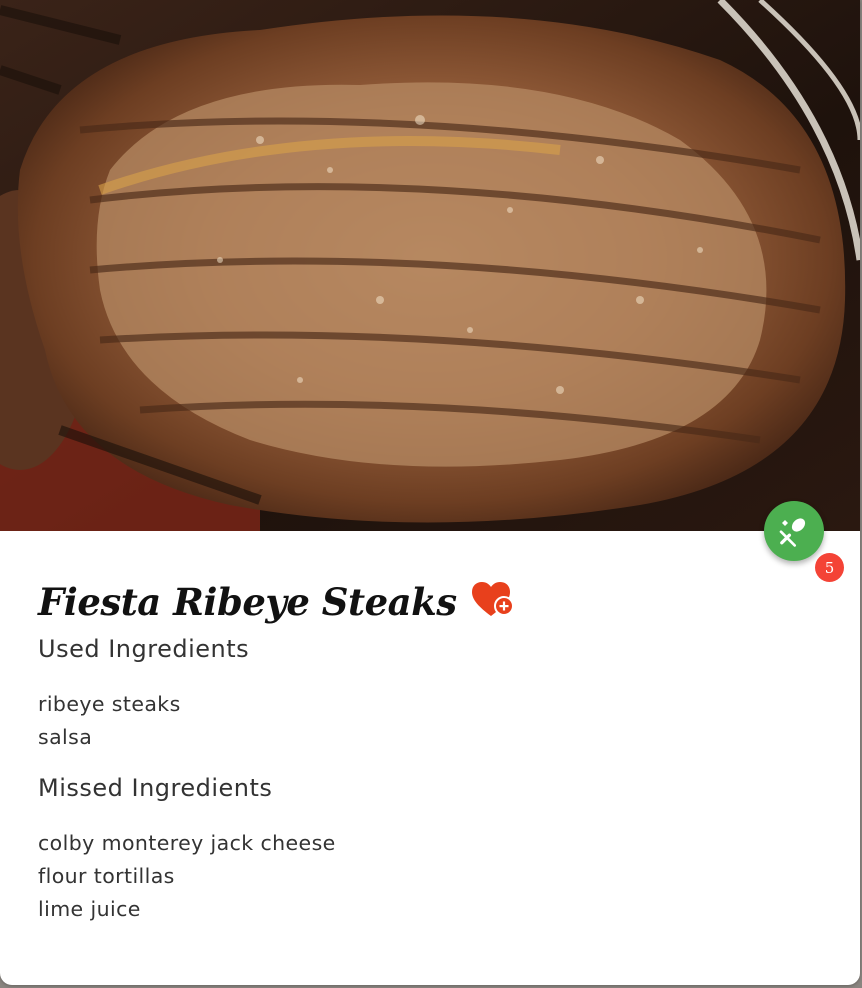 Image resolution: width=862 pixels, height=988 pixels. I want to click on use-recipe-button, so click(794, 531).